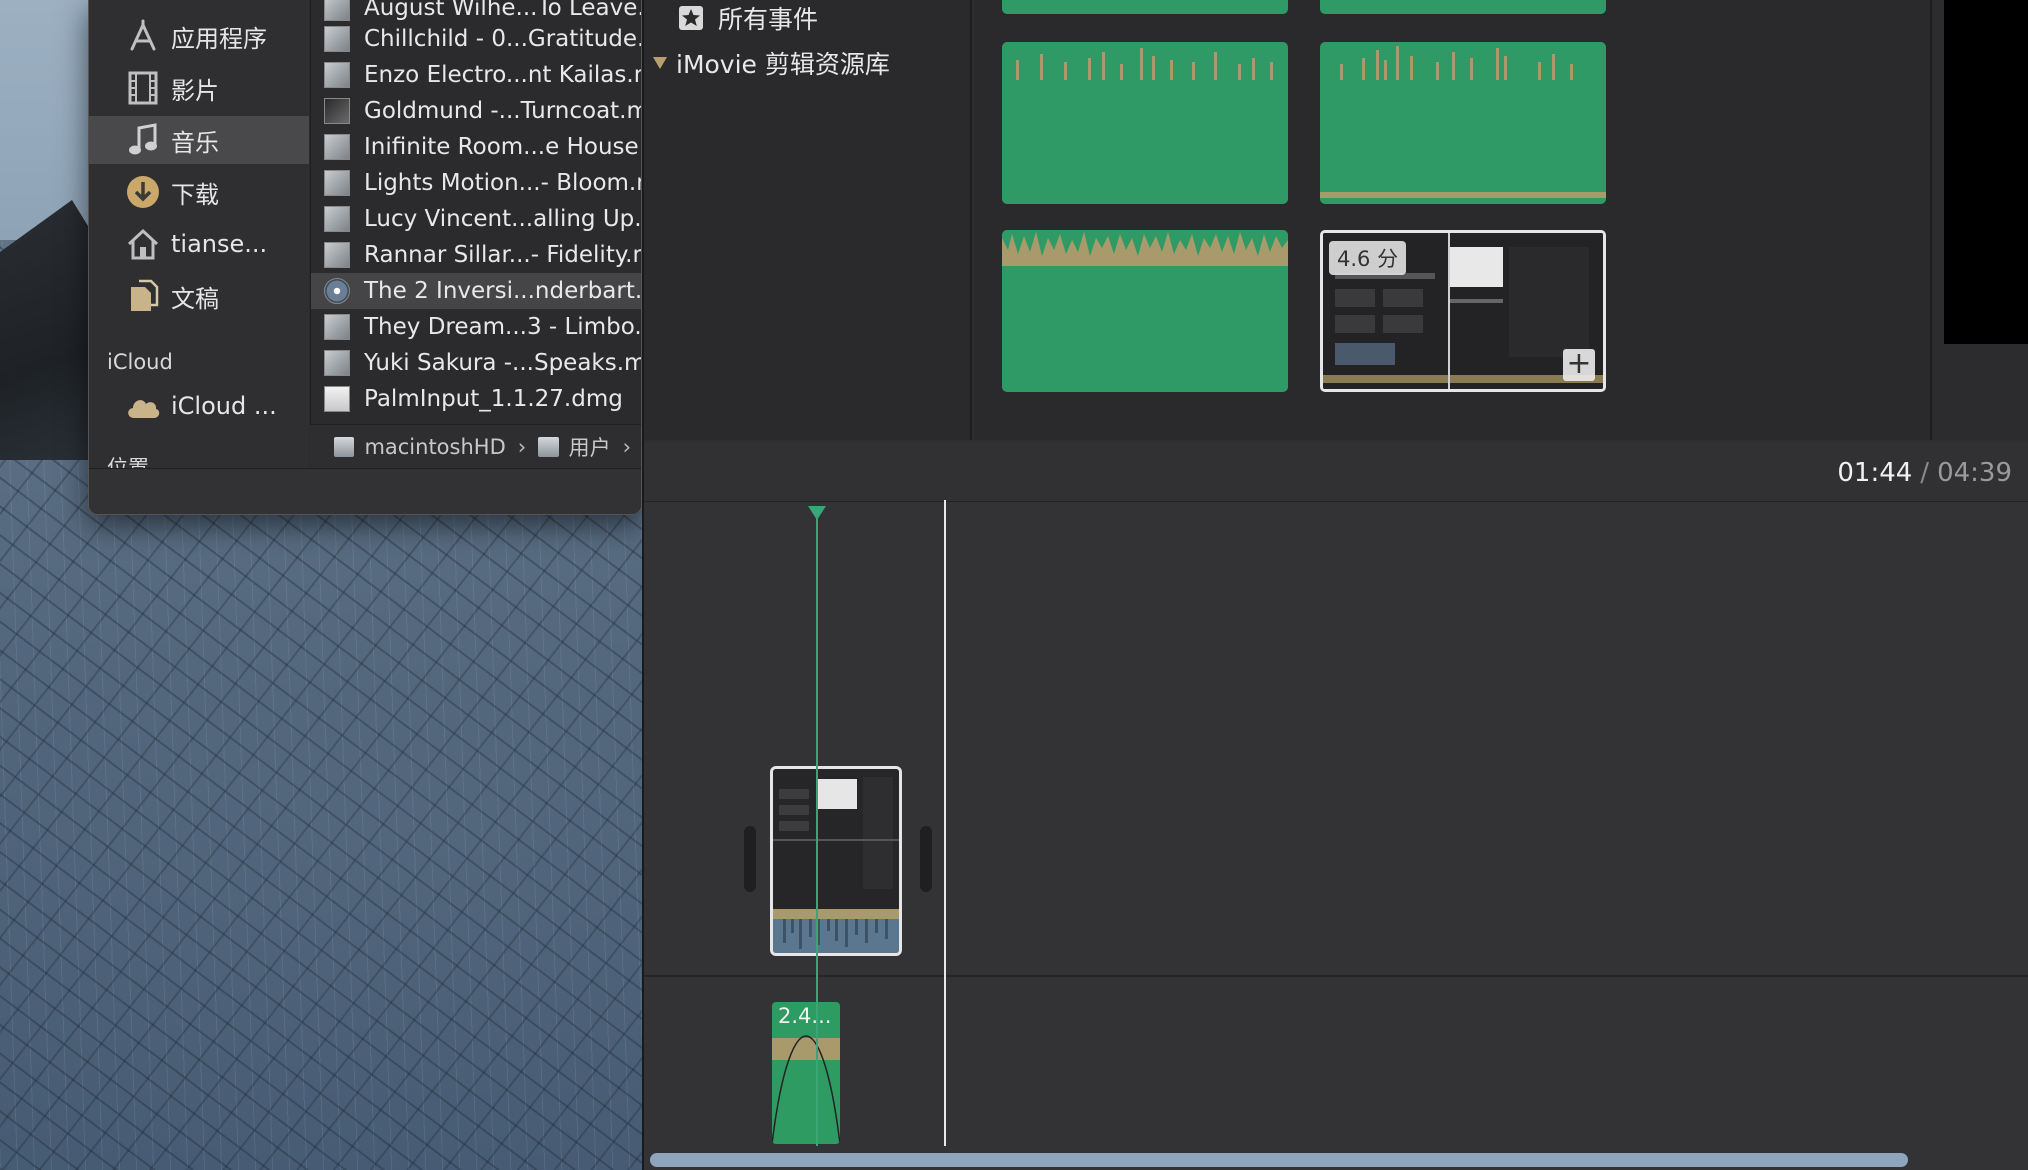 The image size is (2028, 1170). I want to click on sidebar-item-label: 音乐, so click(195, 142).